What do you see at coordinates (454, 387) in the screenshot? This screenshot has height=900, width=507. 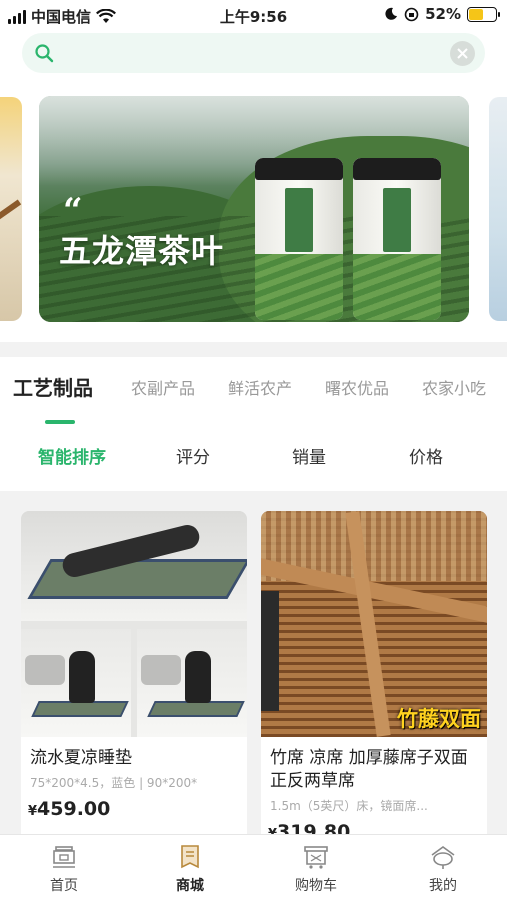 I see `tab-snacks: 农家小吃` at bounding box center [454, 387].